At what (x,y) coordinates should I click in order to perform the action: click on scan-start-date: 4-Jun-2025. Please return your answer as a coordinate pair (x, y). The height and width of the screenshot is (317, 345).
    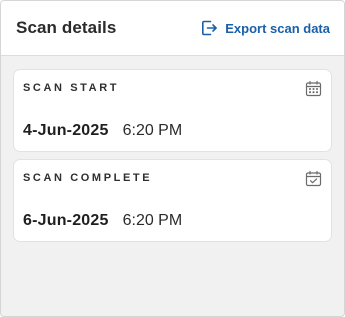
    Looking at the image, I should click on (66, 130).